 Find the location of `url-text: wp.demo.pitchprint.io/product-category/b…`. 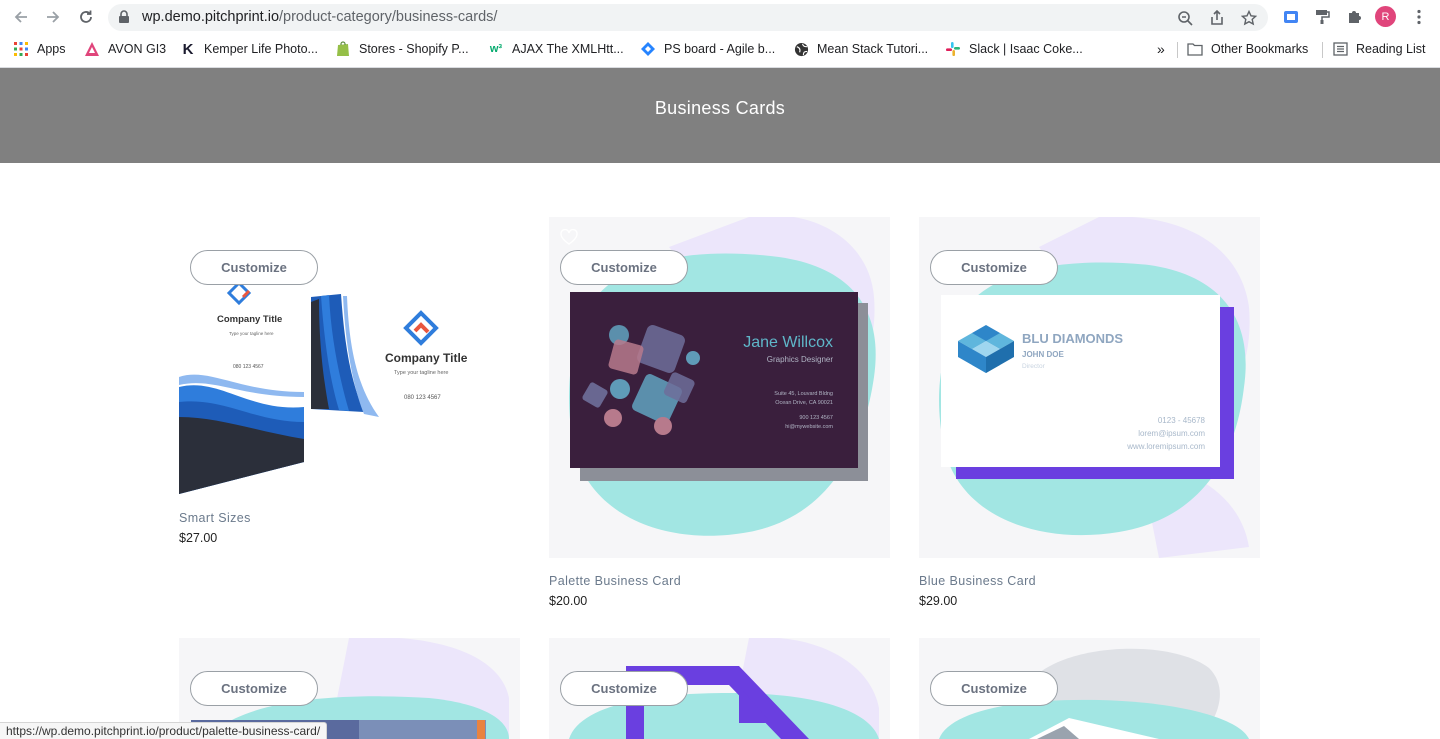

url-text: wp.demo.pitchprint.io/product-category/b… is located at coordinates (319, 17).